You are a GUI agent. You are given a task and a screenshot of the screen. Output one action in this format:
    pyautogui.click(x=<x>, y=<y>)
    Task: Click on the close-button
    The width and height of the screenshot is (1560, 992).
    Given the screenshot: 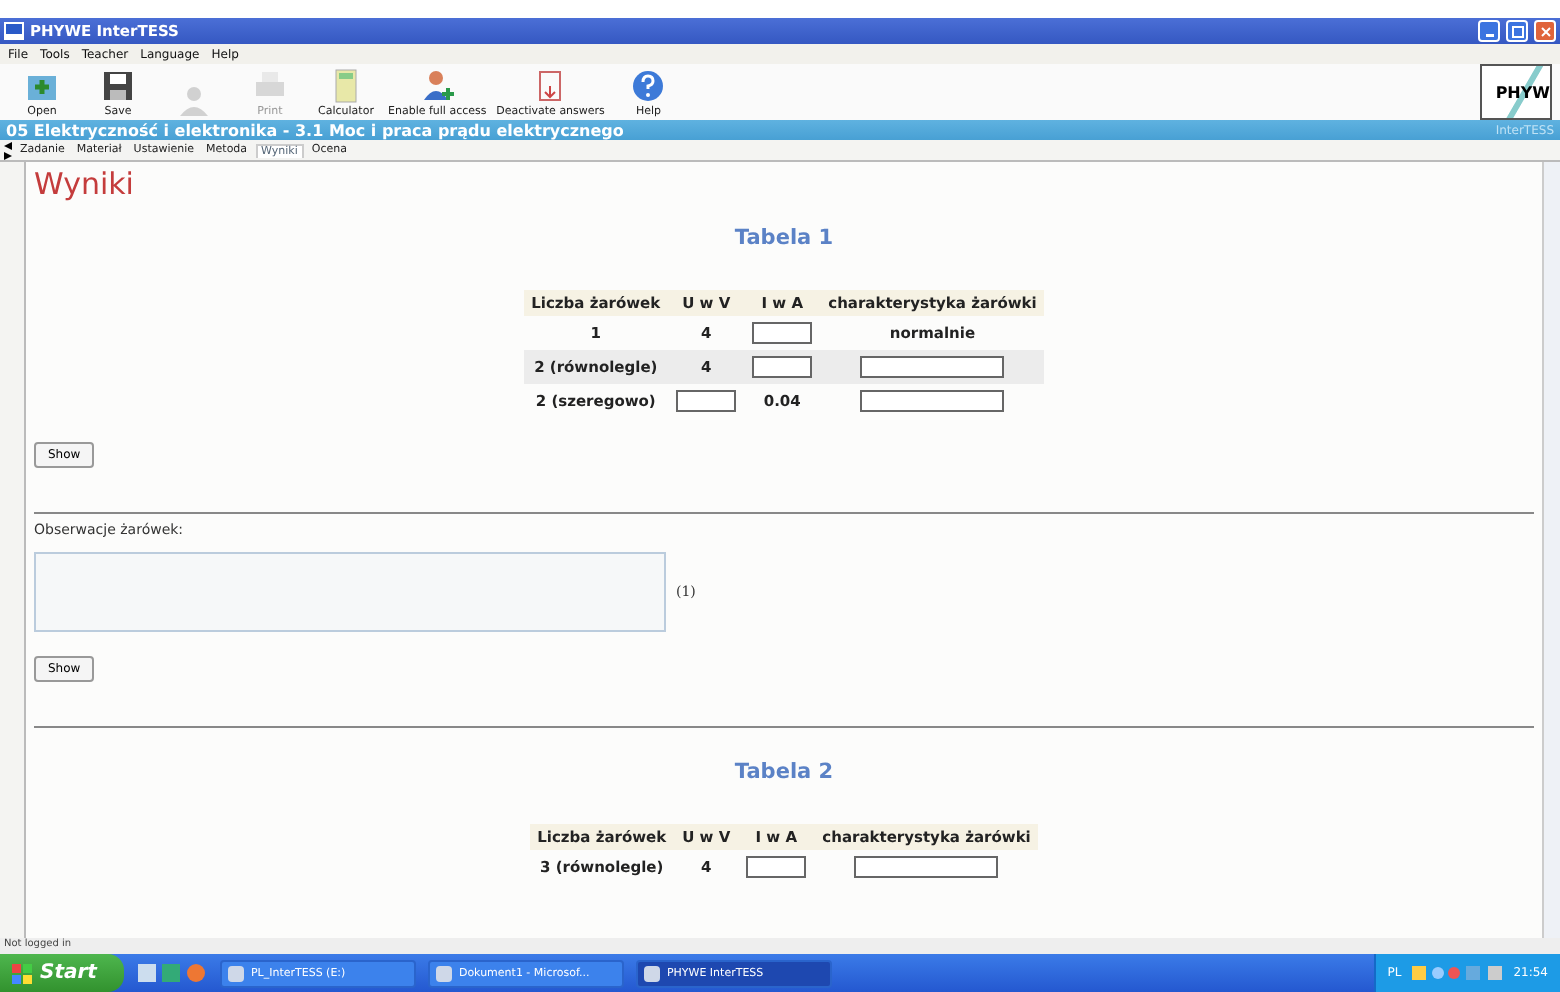 What is the action you would take?
    pyautogui.click(x=1545, y=31)
    